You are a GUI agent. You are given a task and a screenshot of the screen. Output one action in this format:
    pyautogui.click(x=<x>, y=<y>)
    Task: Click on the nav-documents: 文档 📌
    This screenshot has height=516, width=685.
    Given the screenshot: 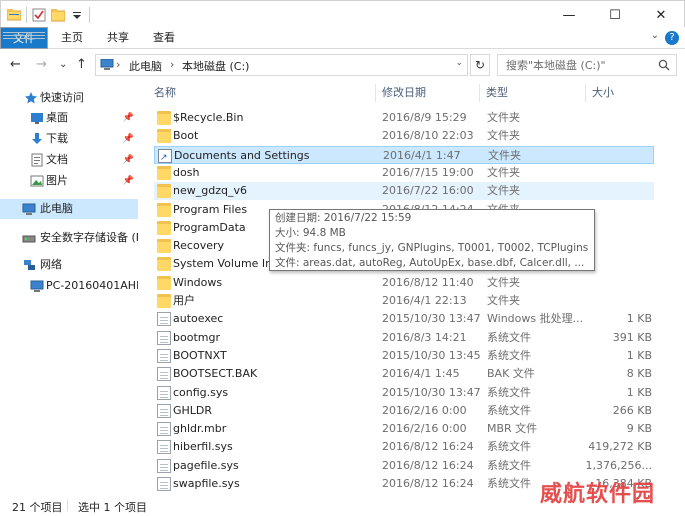 What is the action you would take?
    pyautogui.click(x=69, y=160)
    